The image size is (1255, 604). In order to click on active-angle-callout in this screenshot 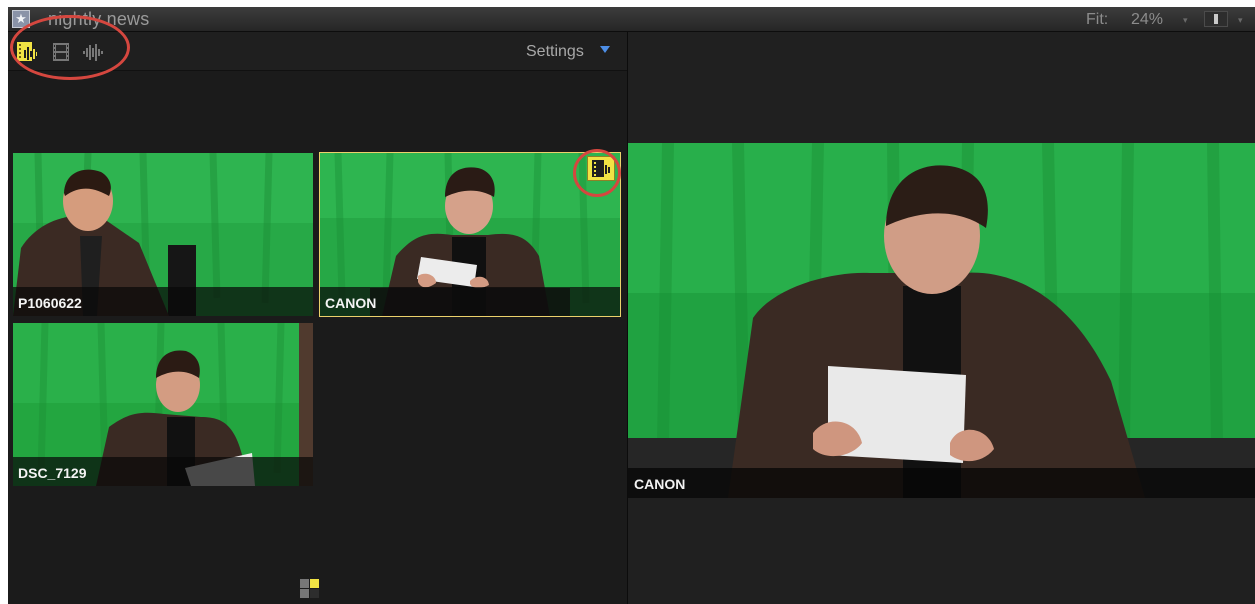, I will do `click(597, 173)`.